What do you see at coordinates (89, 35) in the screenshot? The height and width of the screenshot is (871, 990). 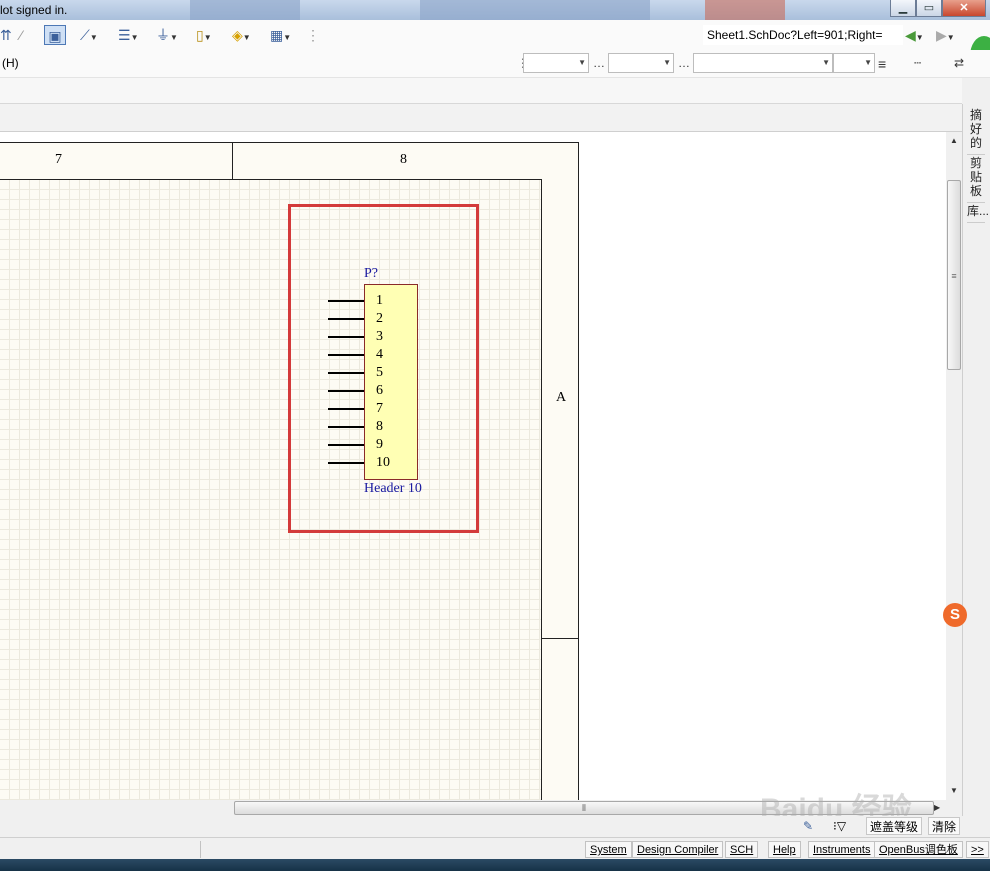 I see `wire-tool-icon: ⟋▼` at bounding box center [89, 35].